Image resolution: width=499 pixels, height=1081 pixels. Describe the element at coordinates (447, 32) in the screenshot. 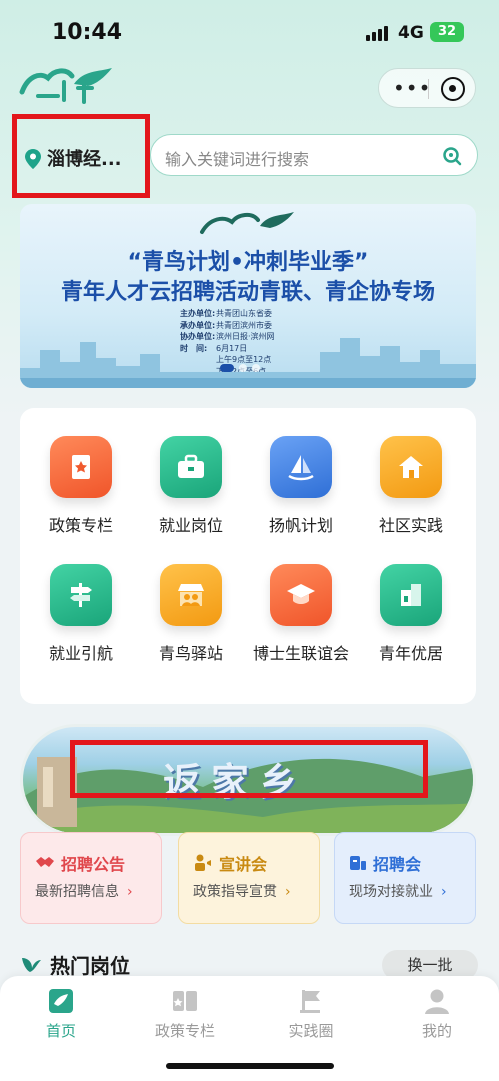

I see `battery-icon: 32` at that location.